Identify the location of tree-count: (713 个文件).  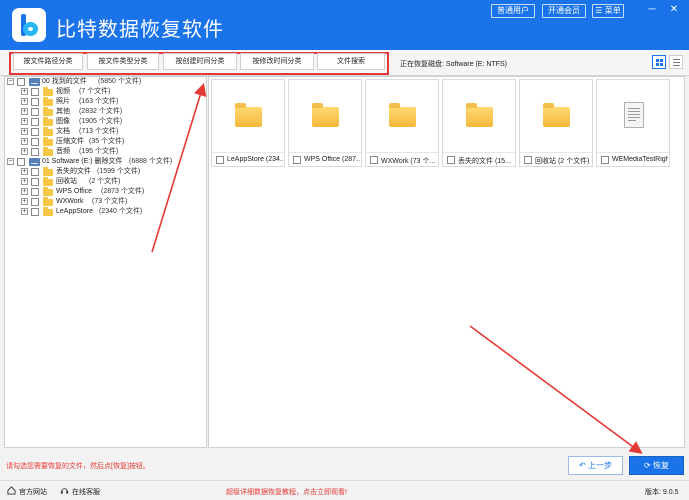
(99, 131).